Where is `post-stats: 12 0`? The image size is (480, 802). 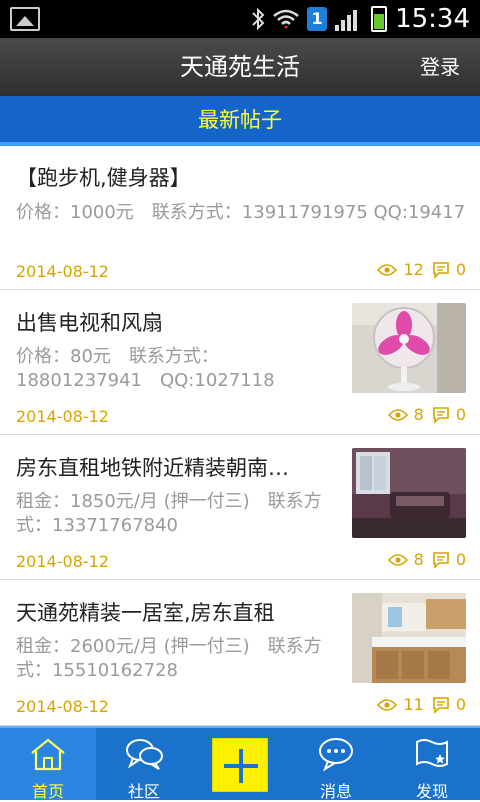 post-stats: 12 0 is located at coordinates (421, 269).